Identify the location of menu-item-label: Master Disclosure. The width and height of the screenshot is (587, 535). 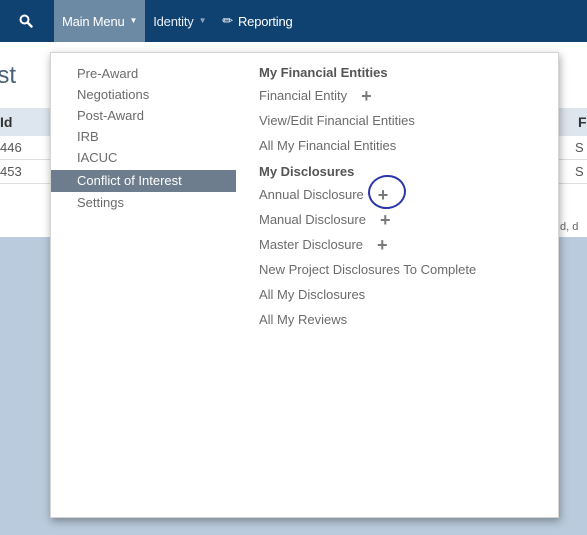
(311, 244).